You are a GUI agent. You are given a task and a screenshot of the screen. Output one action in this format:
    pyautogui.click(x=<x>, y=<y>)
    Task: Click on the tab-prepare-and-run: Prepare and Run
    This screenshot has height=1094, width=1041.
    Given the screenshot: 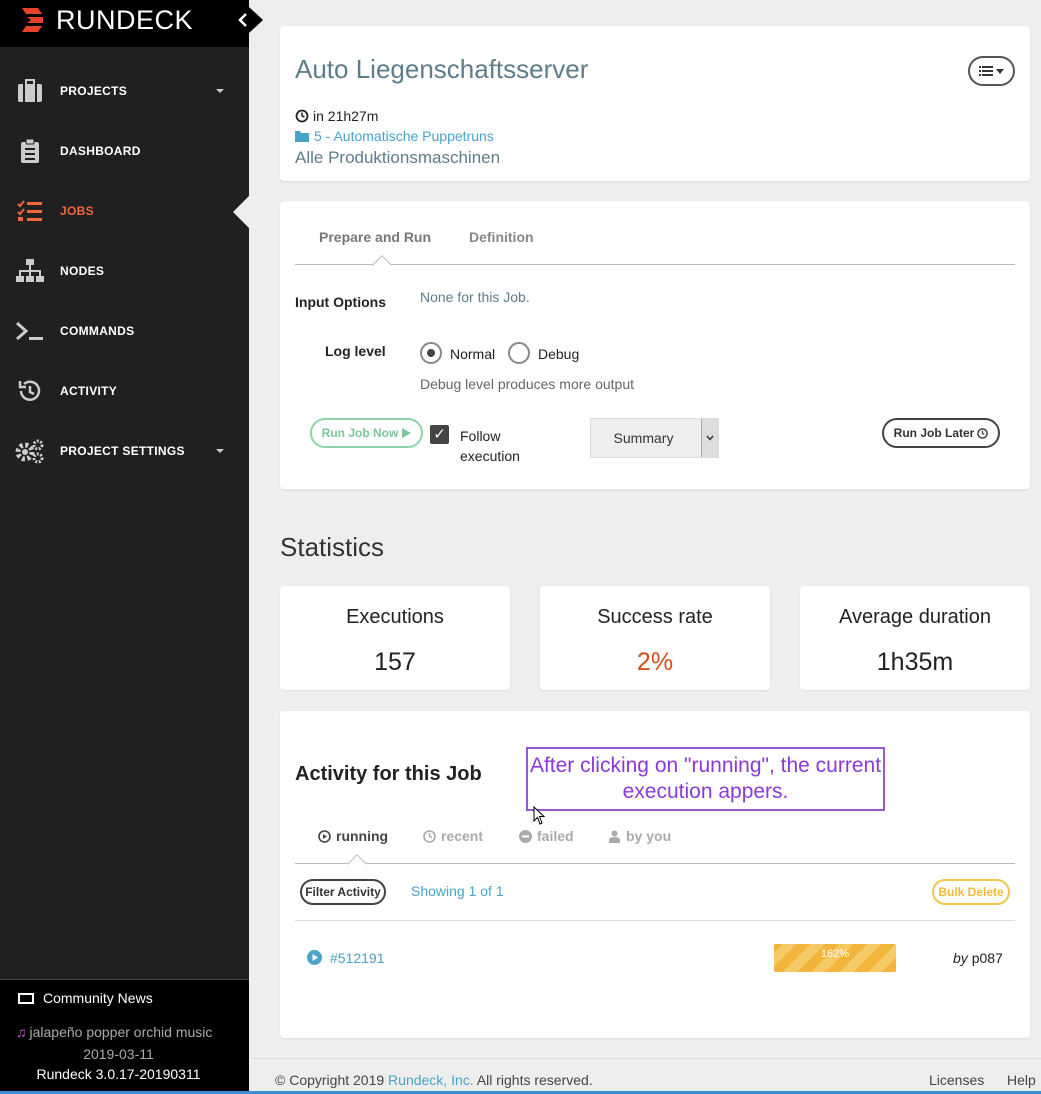 What is the action you would take?
    pyautogui.click(x=375, y=237)
    